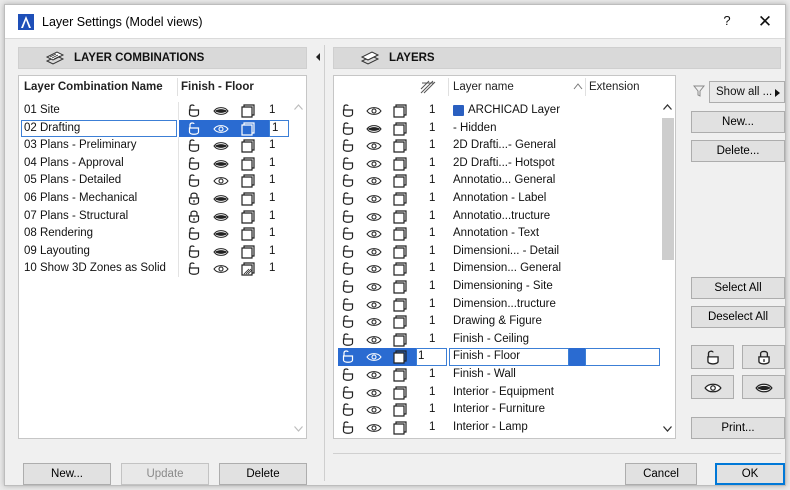 The width and height of the screenshot is (790, 490). I want to click on layer-row: 1 2D Drafti...- General, so click(497, 146).